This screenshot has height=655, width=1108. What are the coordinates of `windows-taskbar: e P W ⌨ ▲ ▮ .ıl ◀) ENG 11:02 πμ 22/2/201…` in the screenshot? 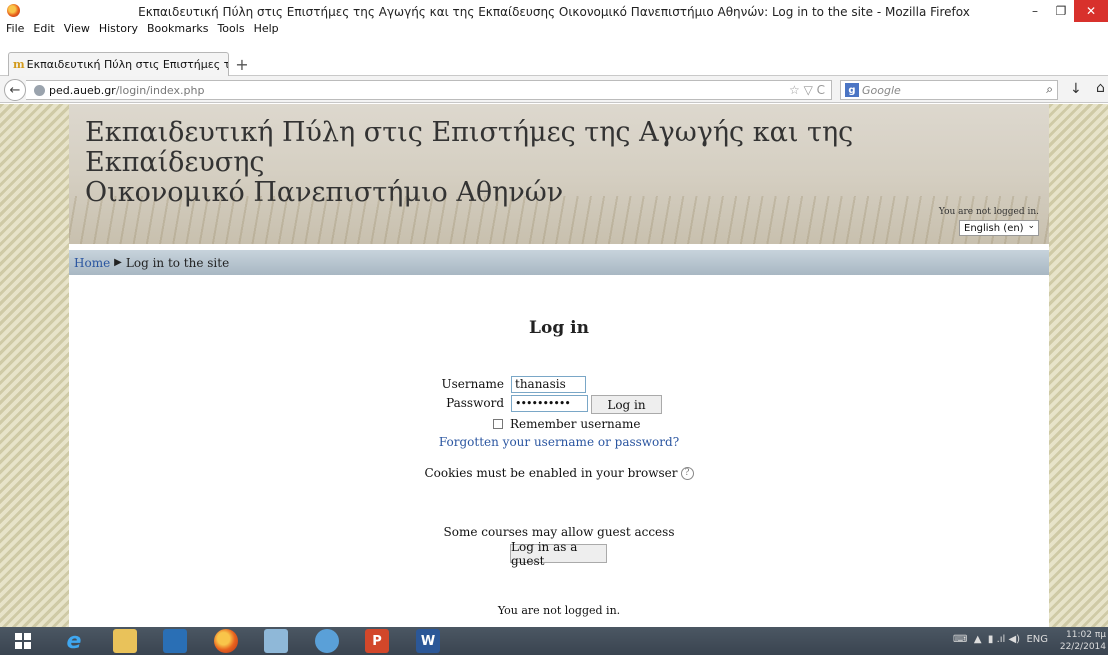 It's located at (554, 641).